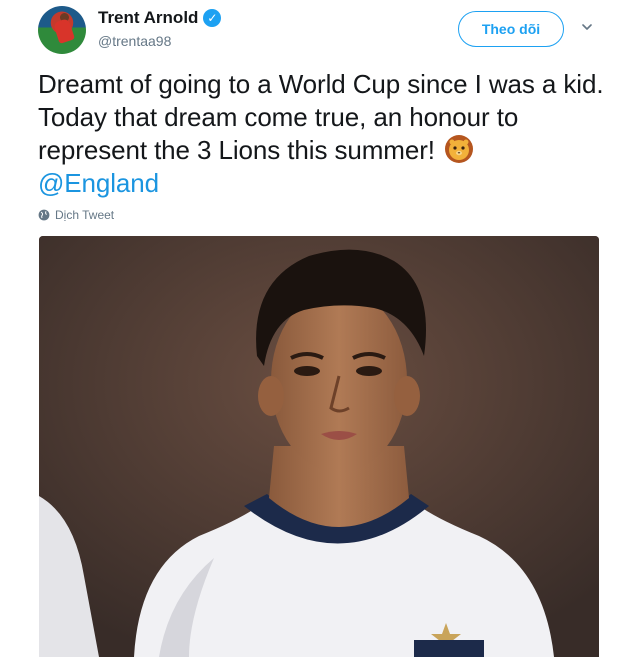  What do you see at coordinates (459, 149) in the screenshot?
I see `lion-face-icon` at bounding box center [459, 149].